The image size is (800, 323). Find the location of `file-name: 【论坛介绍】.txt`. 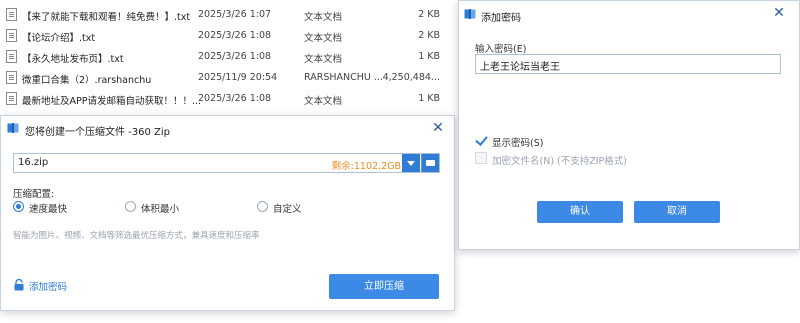

file-name: 【论坛介绍】.txt is located at coordinates (59, 38).